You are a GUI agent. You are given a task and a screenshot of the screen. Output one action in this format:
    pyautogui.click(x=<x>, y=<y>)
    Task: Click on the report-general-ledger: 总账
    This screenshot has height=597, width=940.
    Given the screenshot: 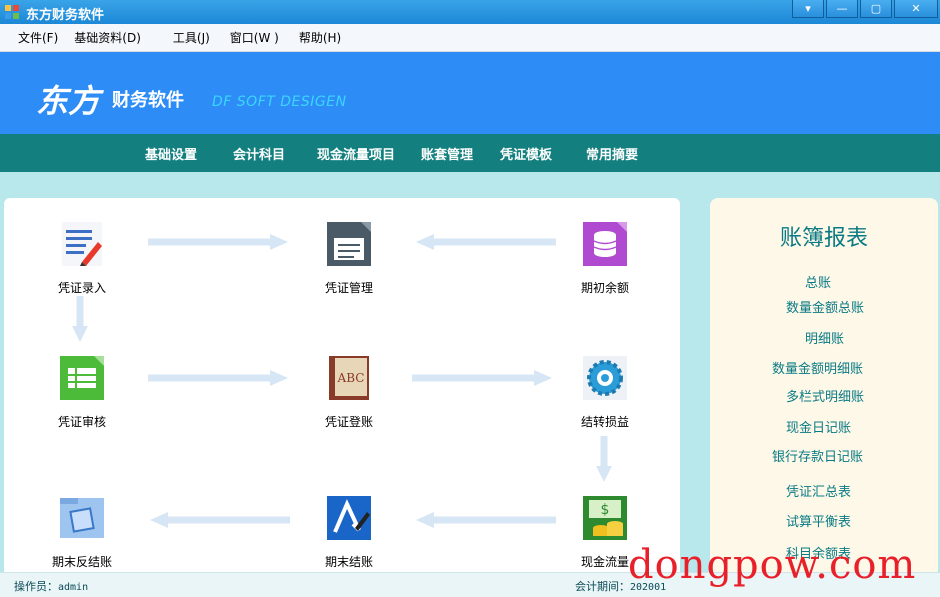 What is the action you would take?
    pyautogui.click(x=818, y=281)
    